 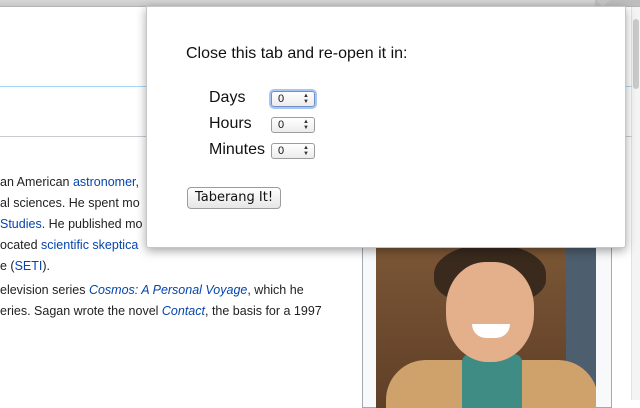 What do you see at coordinates (281, 151) in the screenshot?
I see `minutes-value: 0` at bounding box center [281, 151].